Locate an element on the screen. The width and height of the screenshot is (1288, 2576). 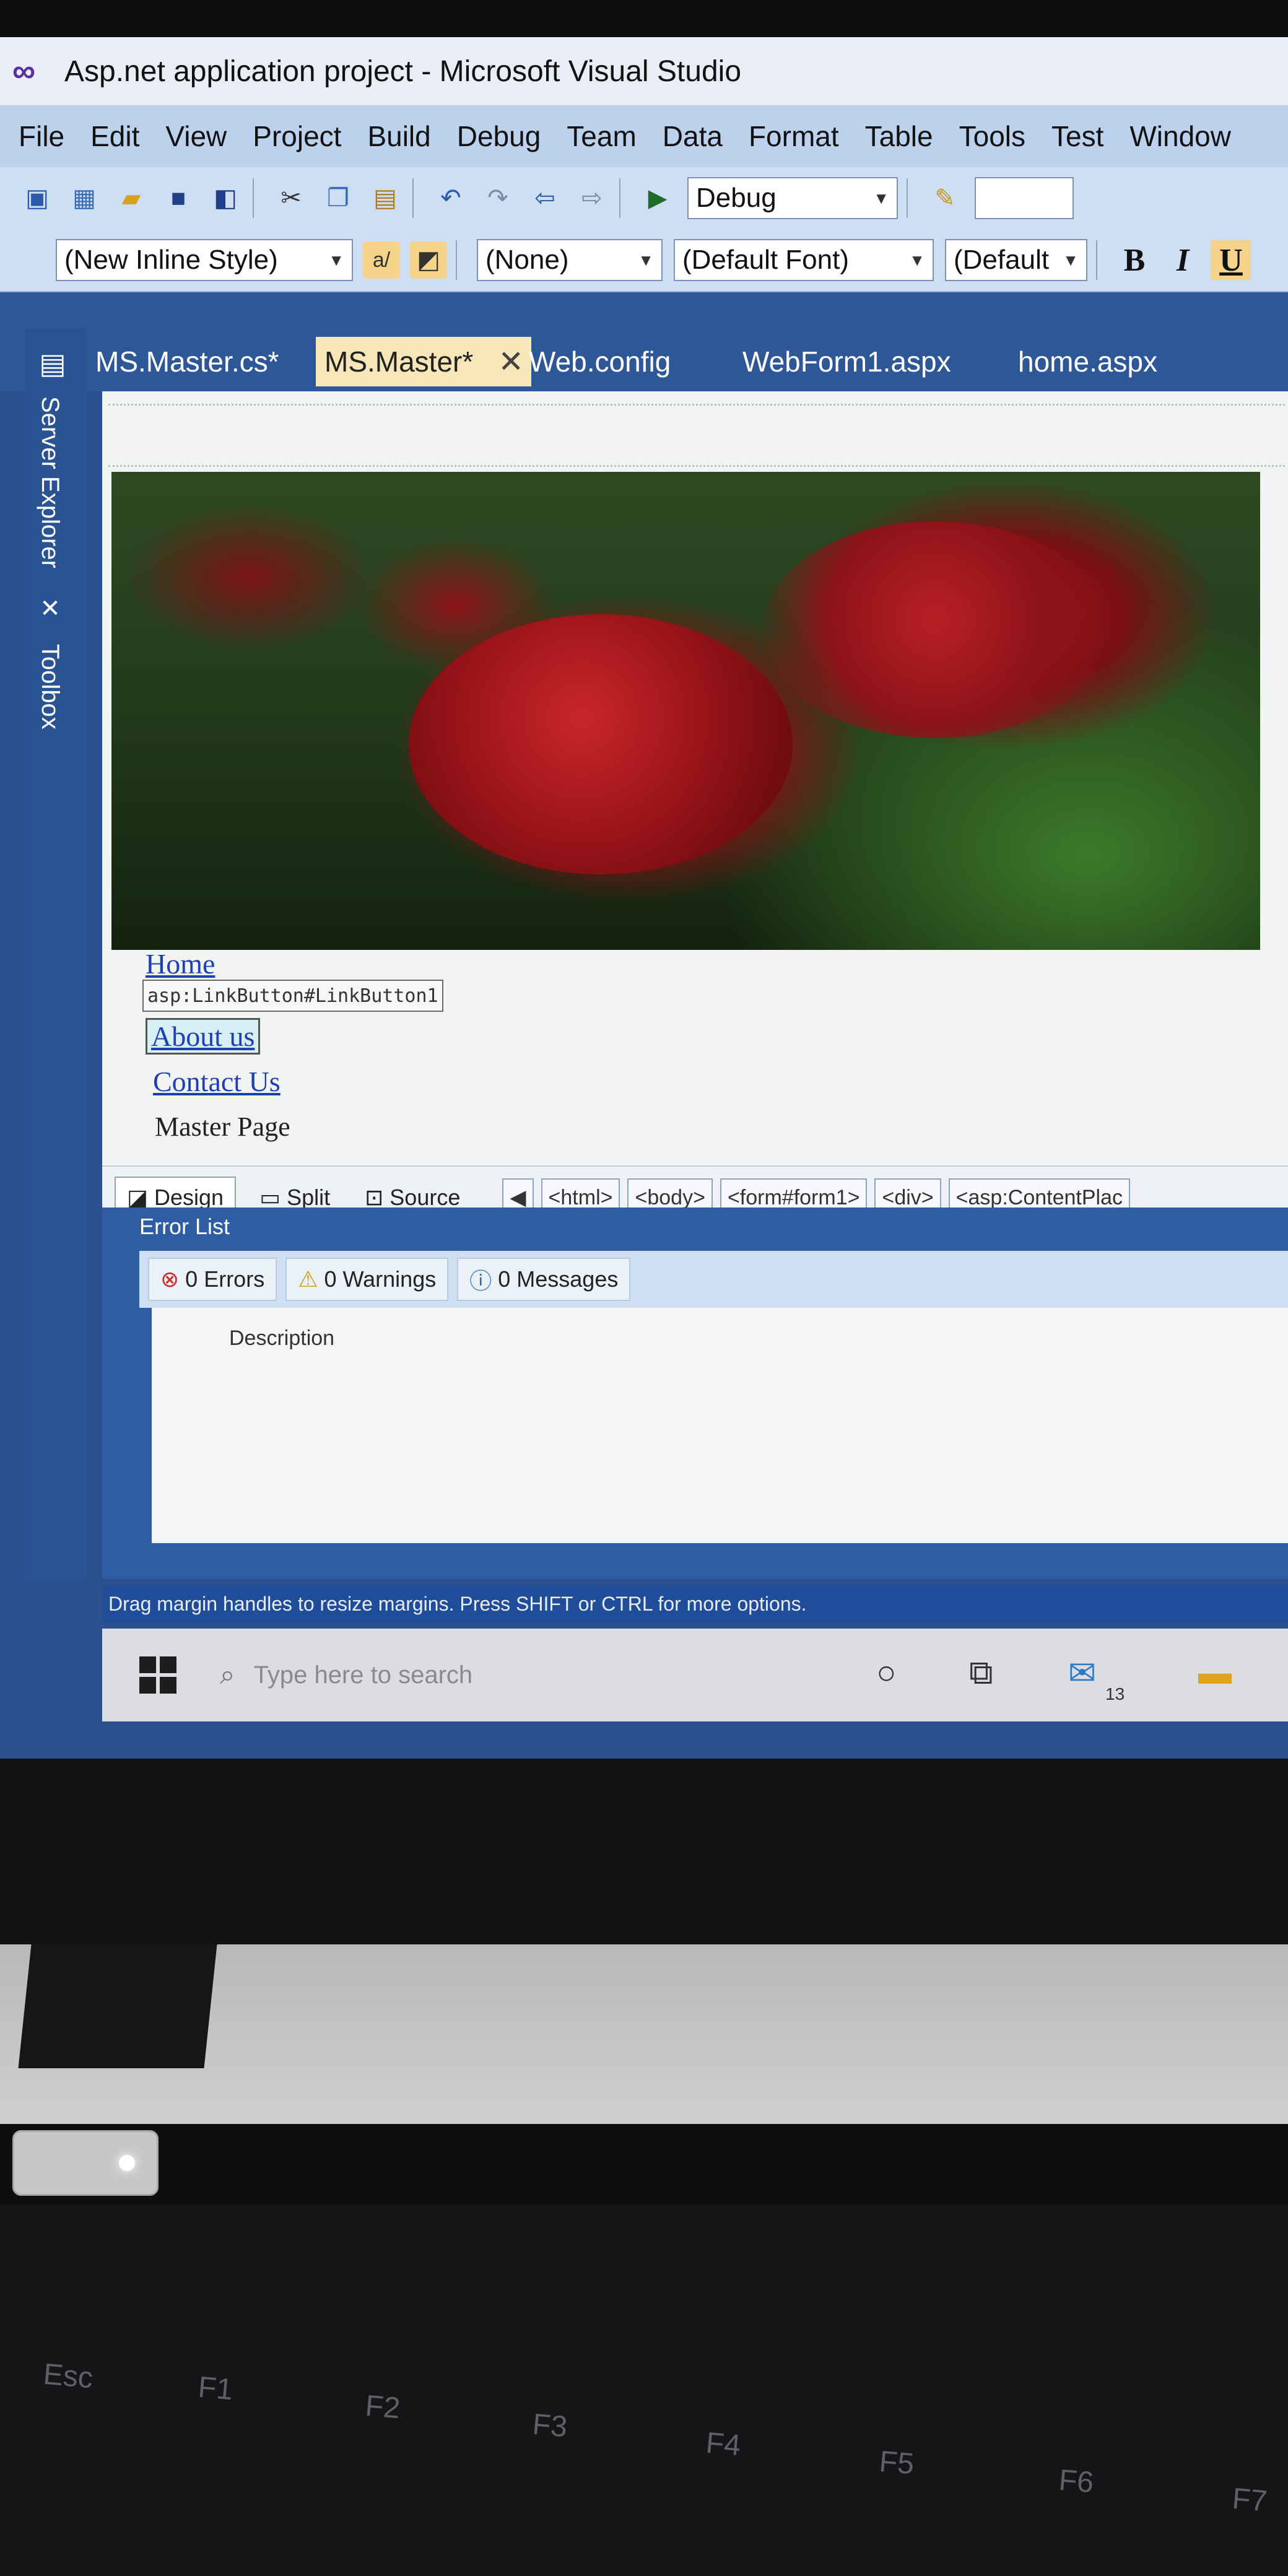
block-format-select: (None) ▼ is located at coordinates (570, 260).